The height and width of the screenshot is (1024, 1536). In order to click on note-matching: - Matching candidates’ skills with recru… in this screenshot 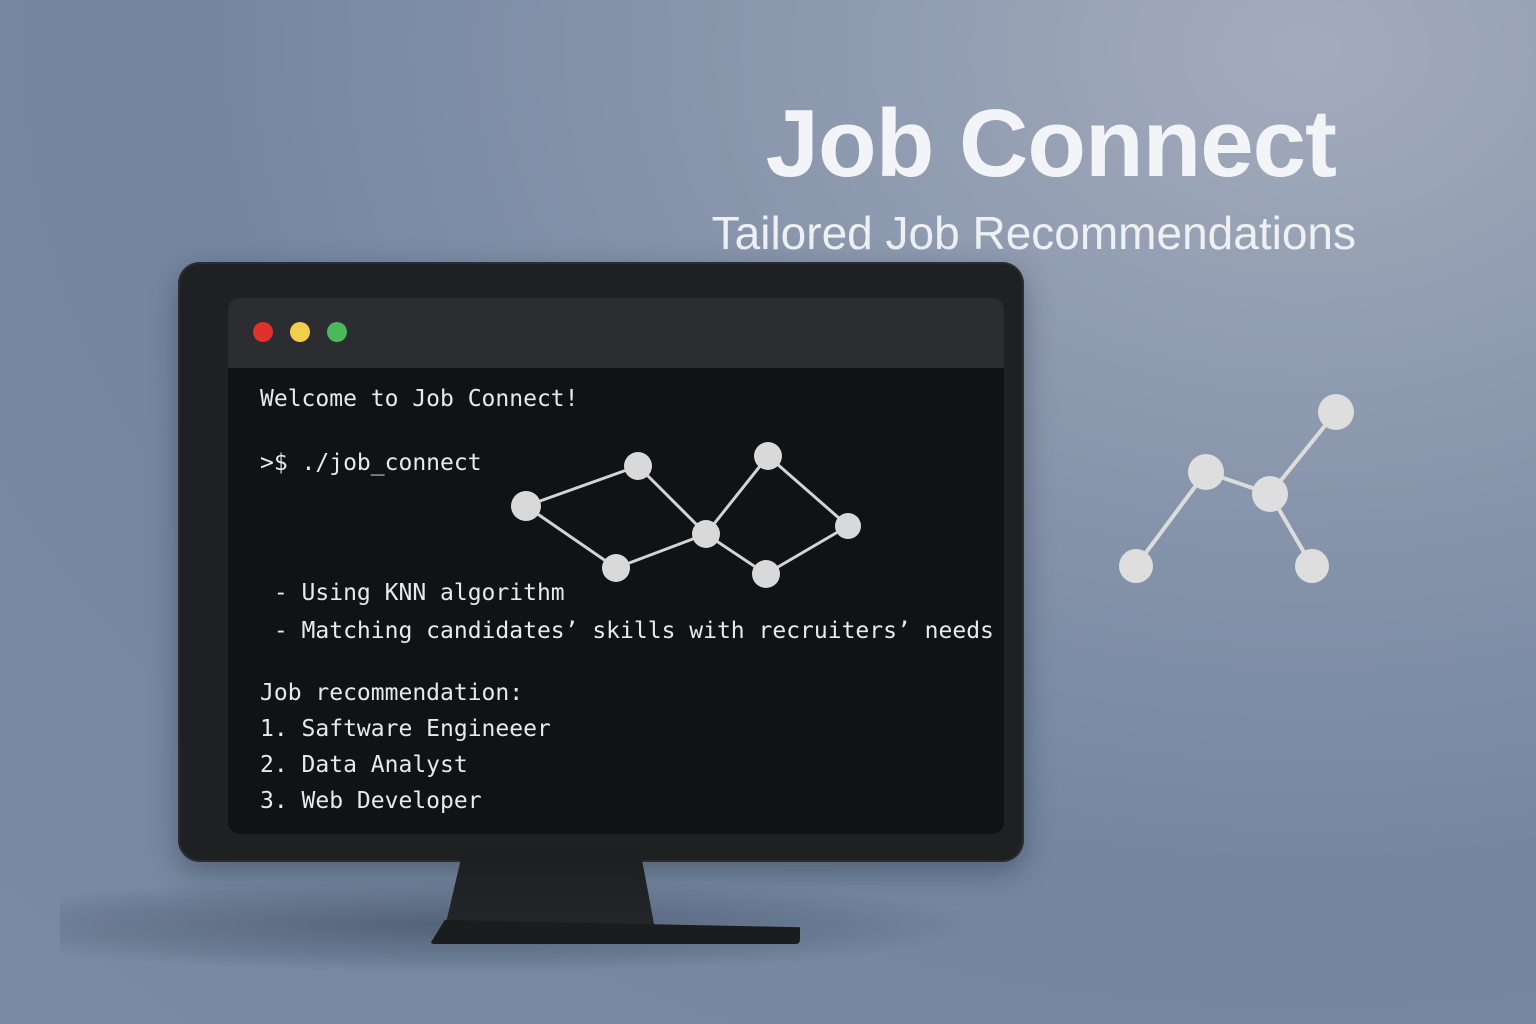, I will do `click(627, 631)`.